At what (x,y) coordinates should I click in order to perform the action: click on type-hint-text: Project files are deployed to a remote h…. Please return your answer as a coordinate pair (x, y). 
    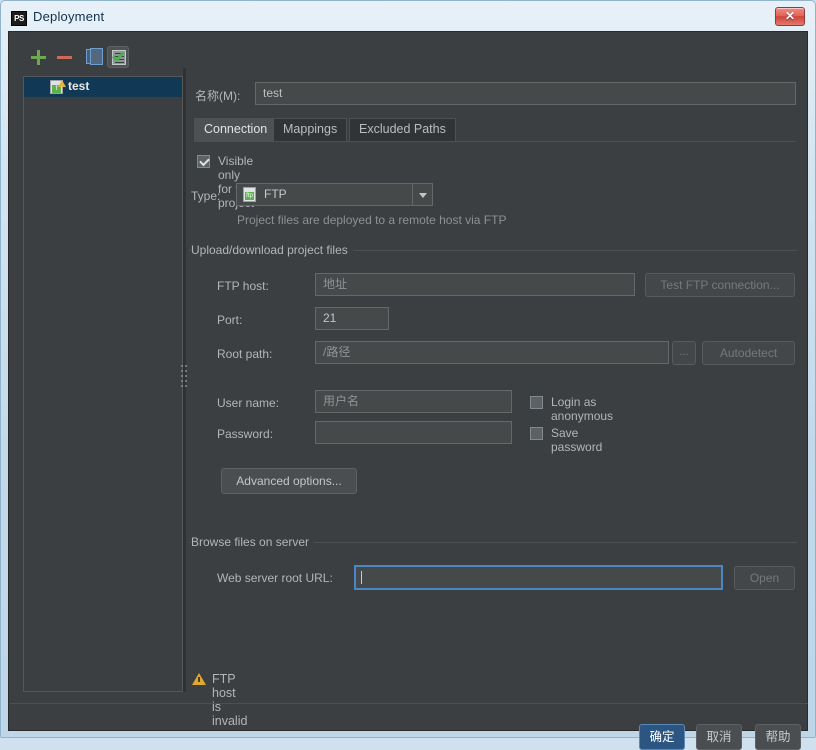
    Looking at the image, I should click on (372, 220).